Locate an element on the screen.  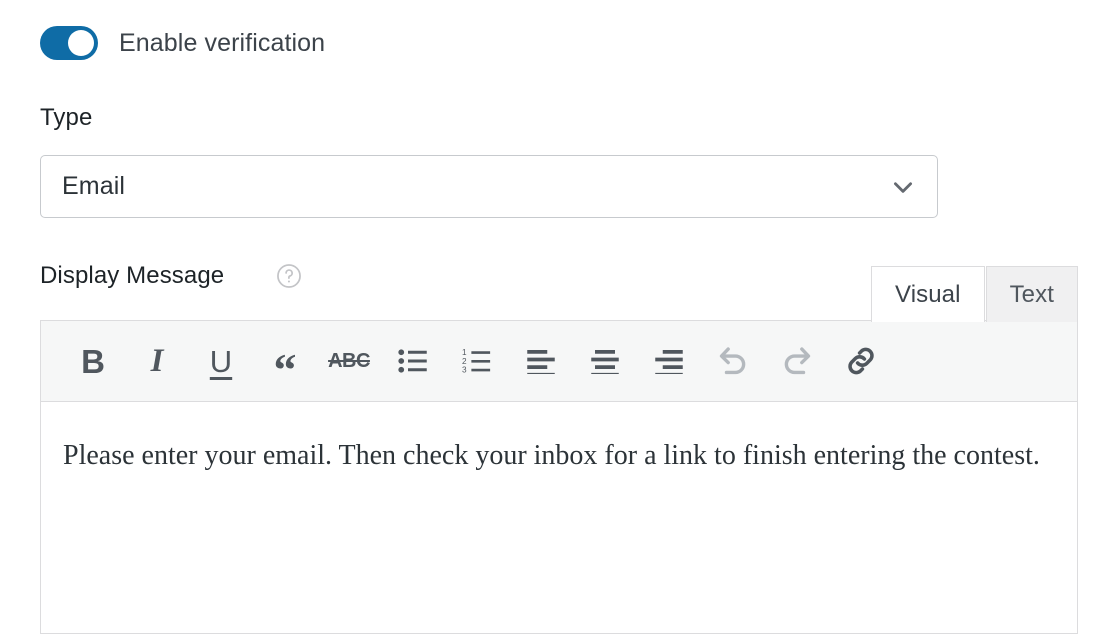
numbered-list-button: 1 2 3 is located at coordinates (477, 361).